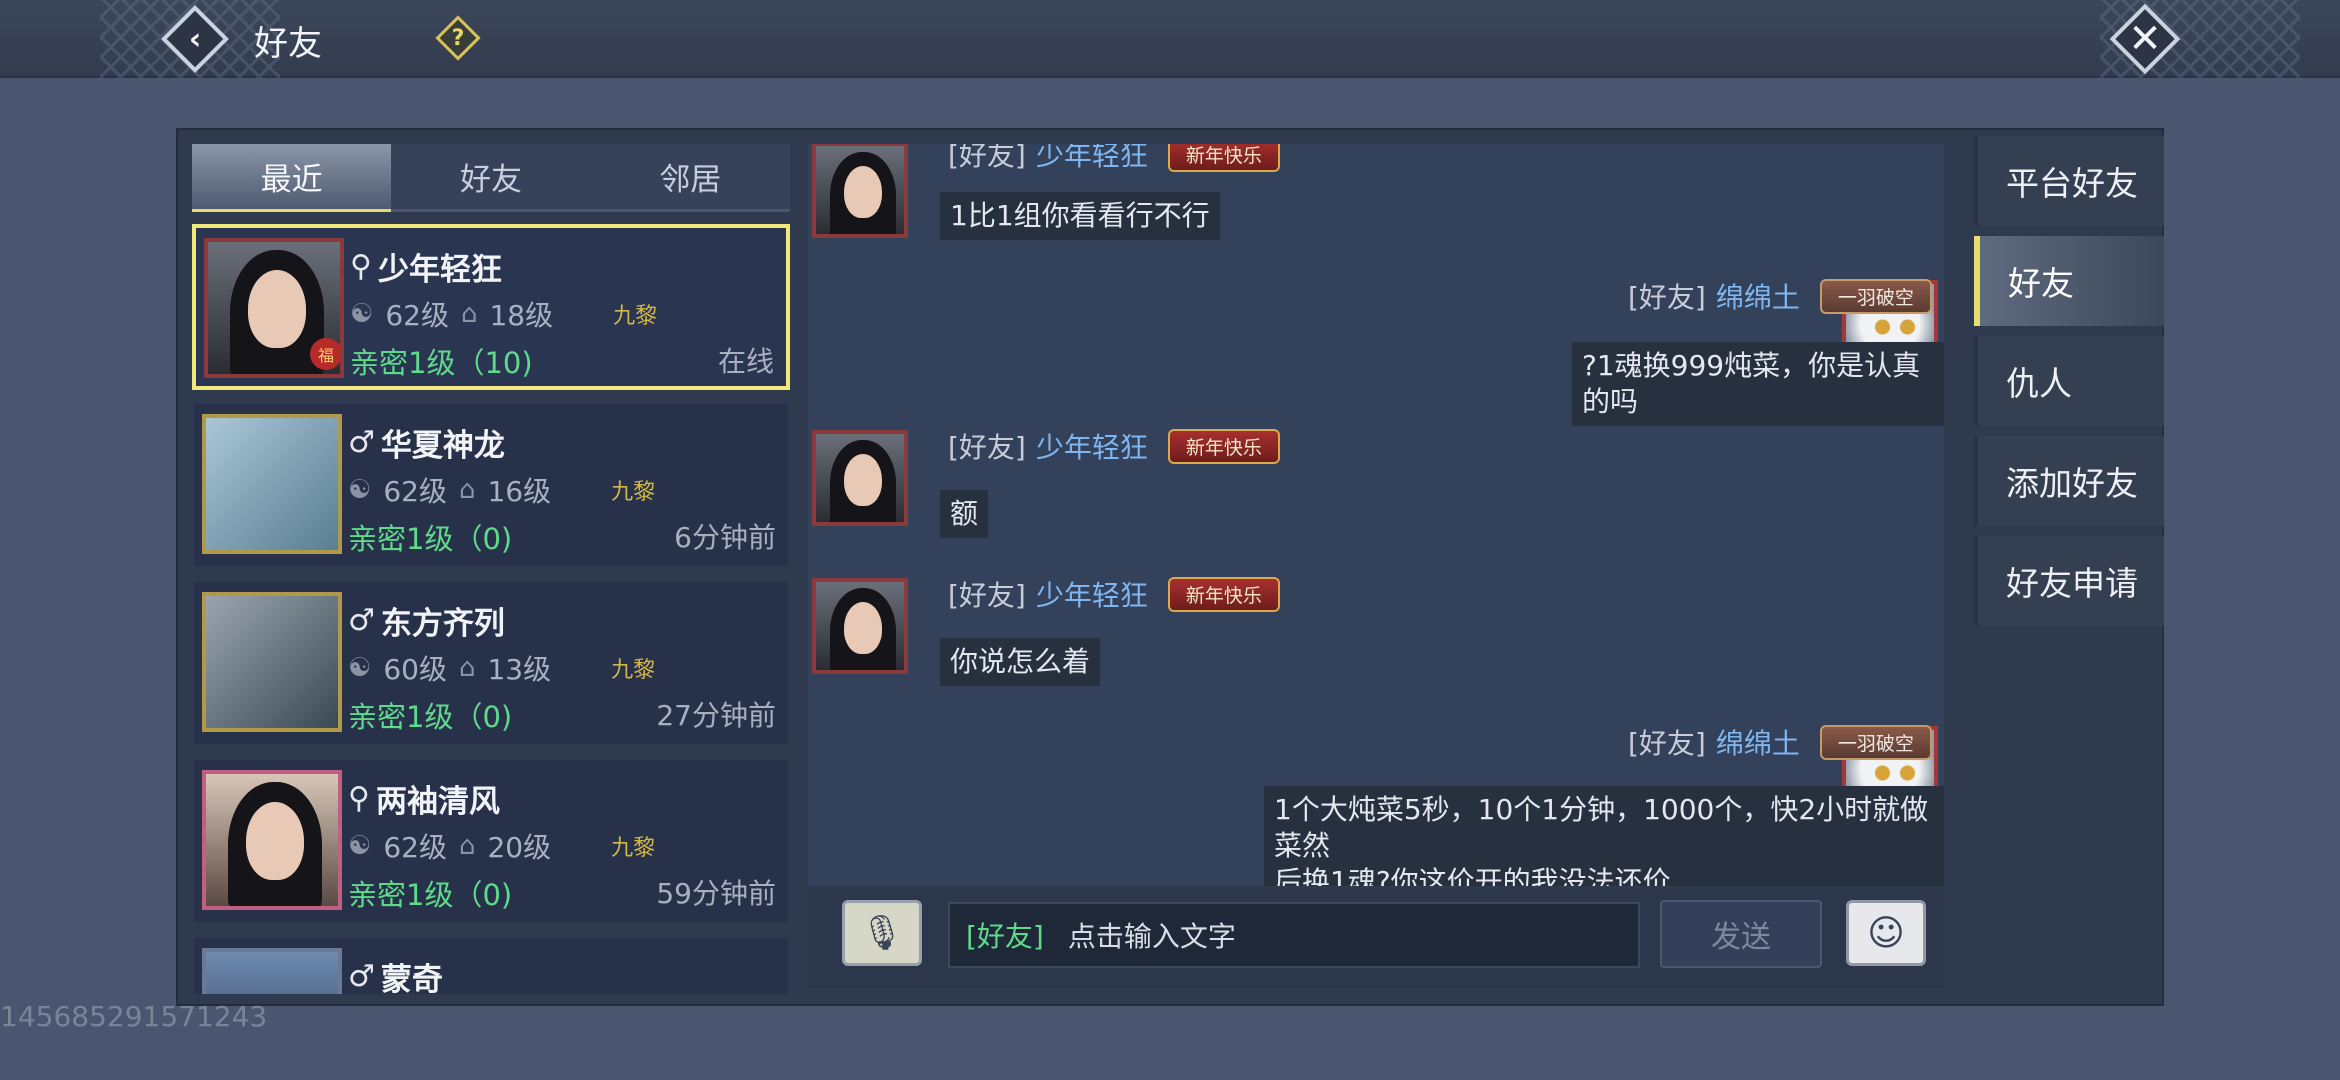 This screenshot has height=1080, width=2340. I want to click on friend-name: 东方齐列, so click(442, 624).